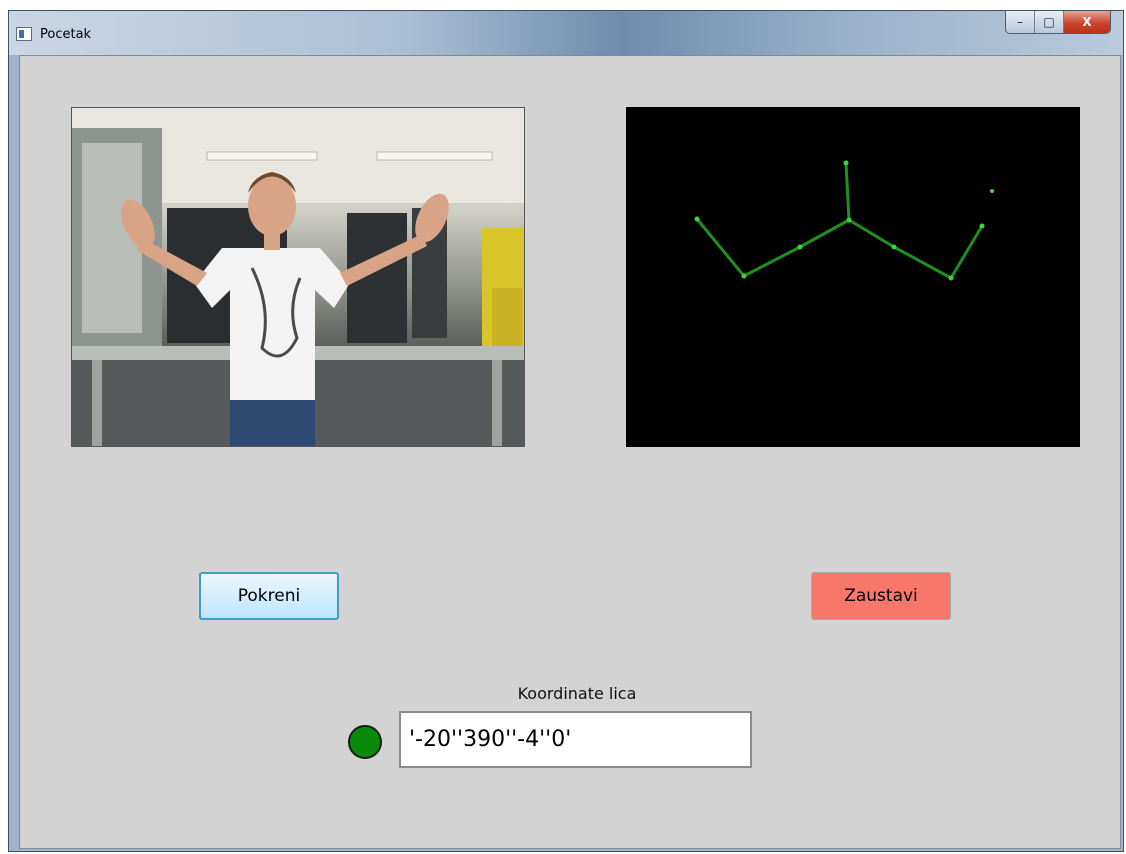 The width and height of the screenshot is (1126, 854). What do you see at coordinates (744, 276) in the screenshot?
I see `left-wrist-joint` at bounding box center [744, 276].